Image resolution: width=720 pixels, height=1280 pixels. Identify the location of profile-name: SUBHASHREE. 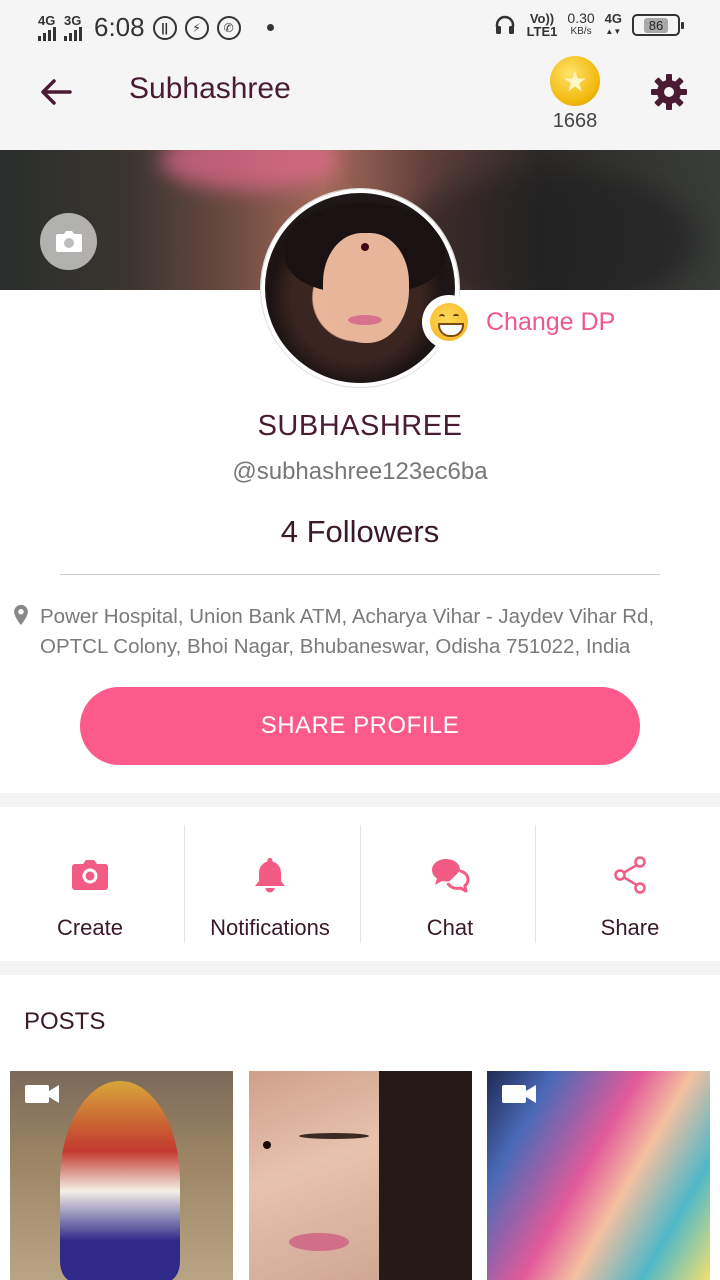
(360, 426).